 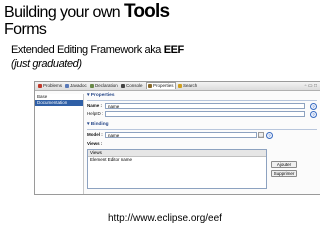 I want to click on tab-javadoc: Javadoc, so click(x=76, y=86).